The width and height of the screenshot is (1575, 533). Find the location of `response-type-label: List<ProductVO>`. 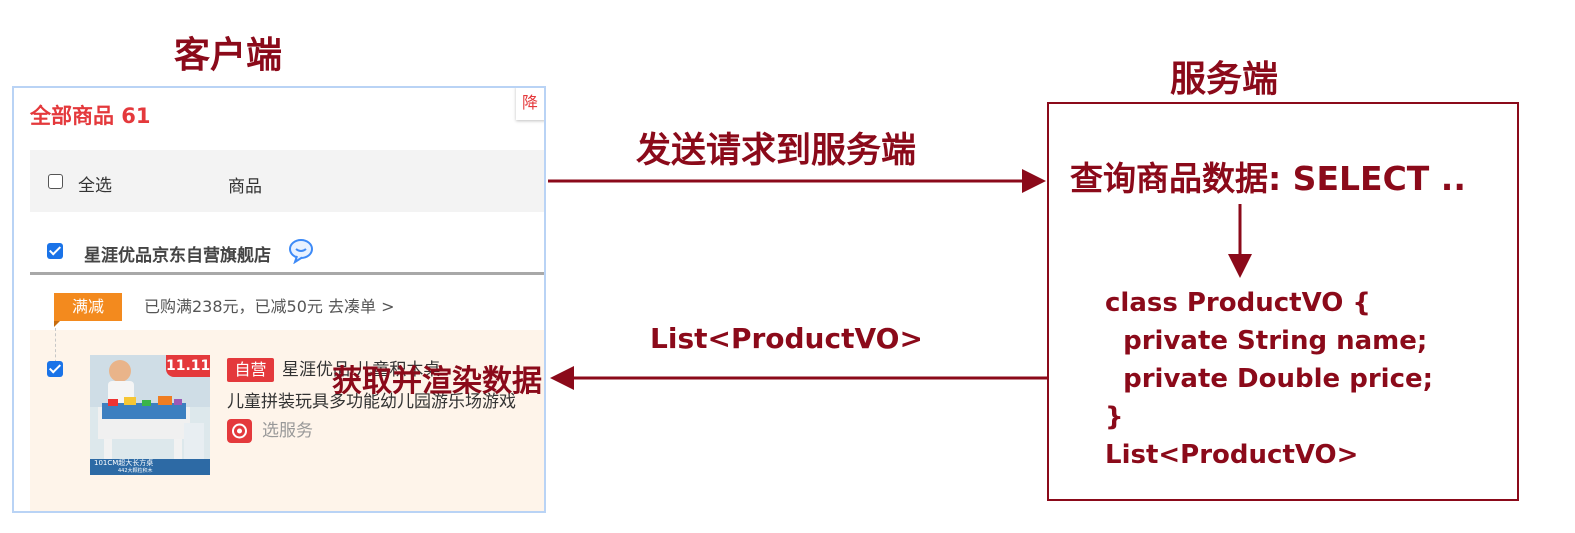

response-type-label: List<ProductVO> is located at coordinates (786, 338).